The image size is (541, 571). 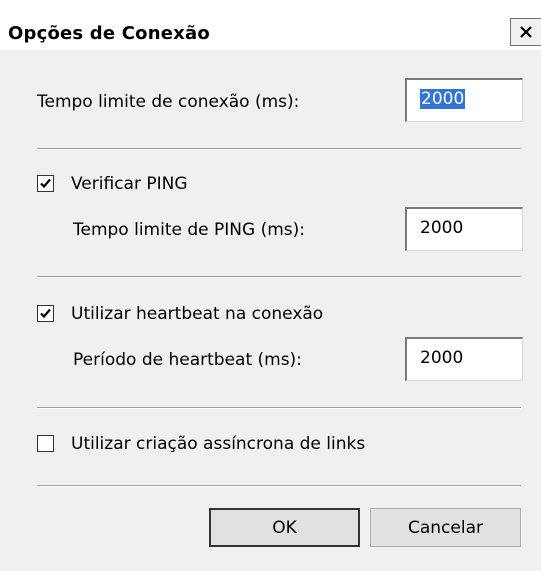 What do you see at coordinates (109, 33) in the screenshot?
I see `dialog-title: Opções de Conexão` at bounding box center [109, 33].